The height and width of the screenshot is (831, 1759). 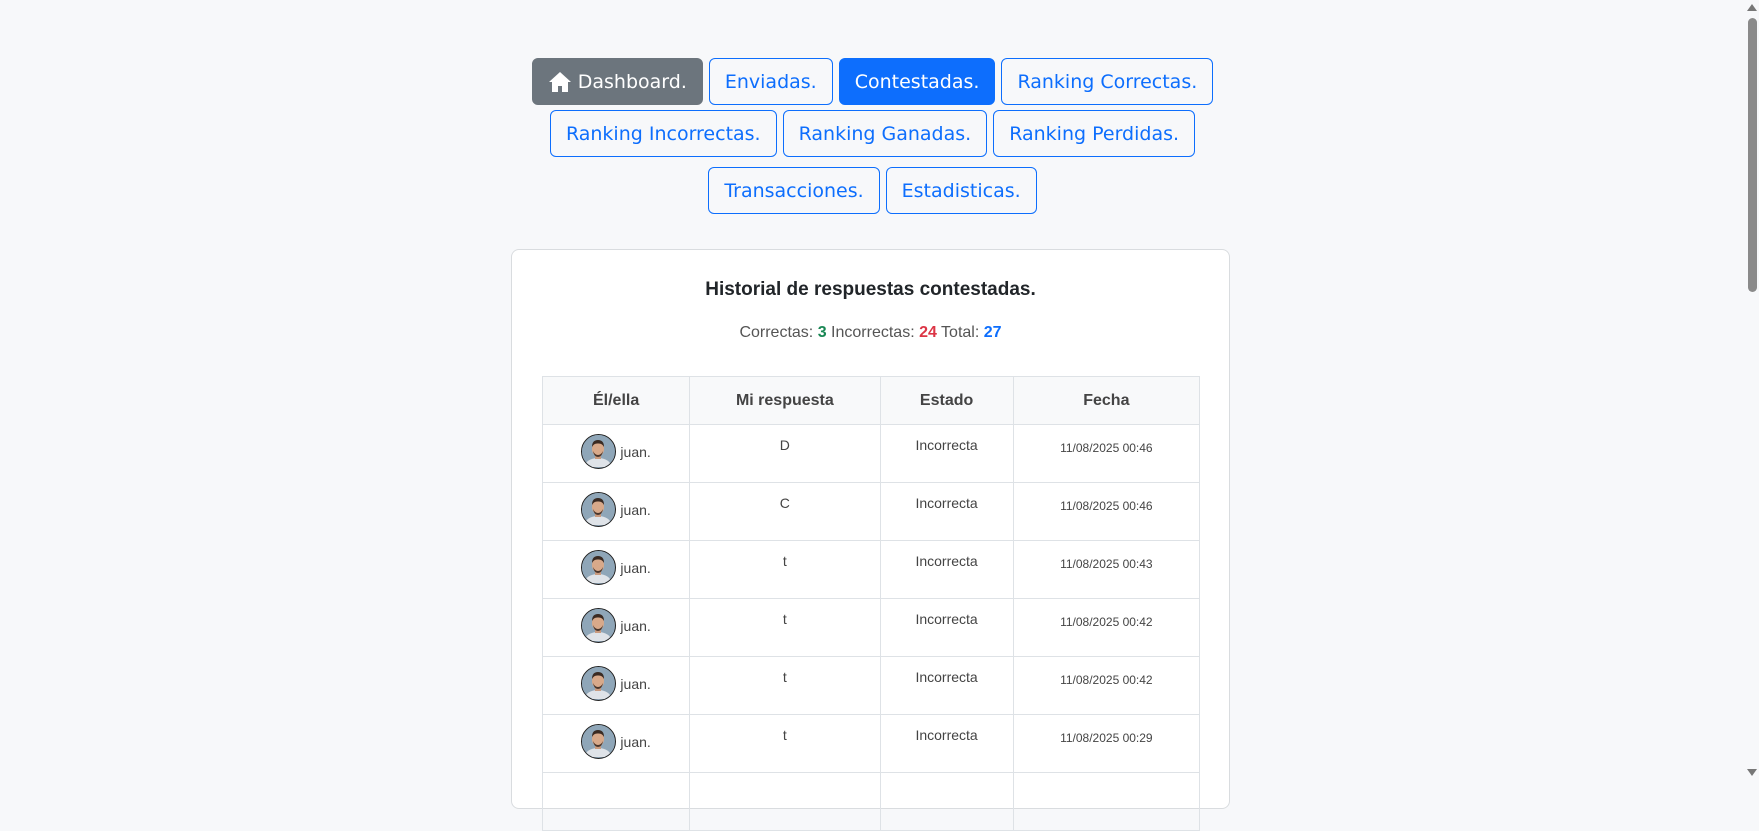 I want to click on ranking-correctas-button: Ranking Correctas., so click(x=1107, y=81).